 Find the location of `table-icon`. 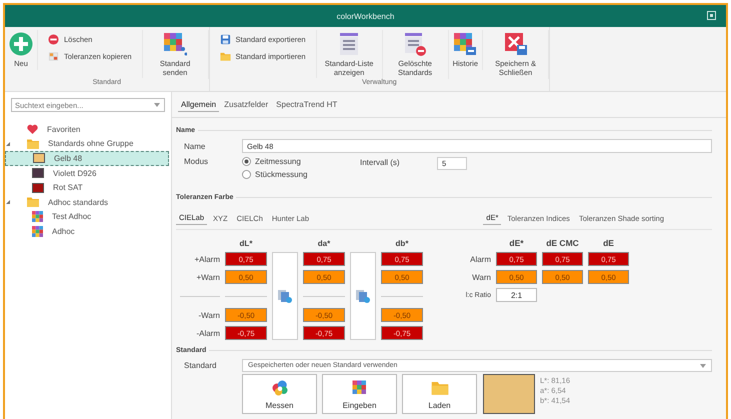

table-icon is located at coordinates (53, 56).